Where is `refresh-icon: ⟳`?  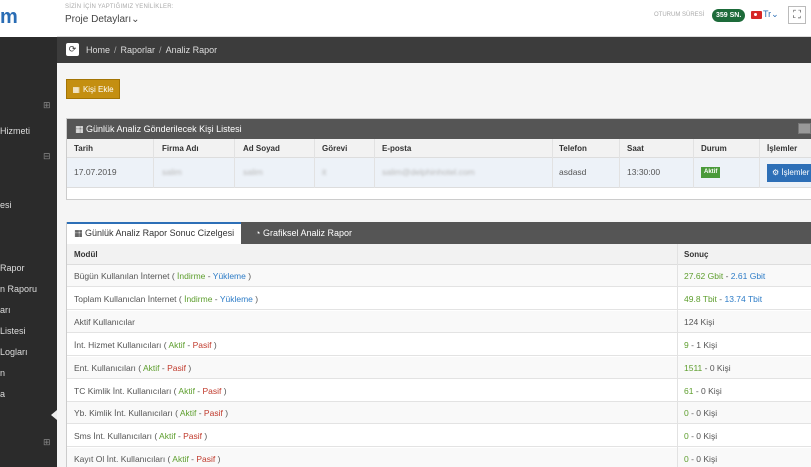 refresh-icon: ⟳ is located at coordinates (72, 49).